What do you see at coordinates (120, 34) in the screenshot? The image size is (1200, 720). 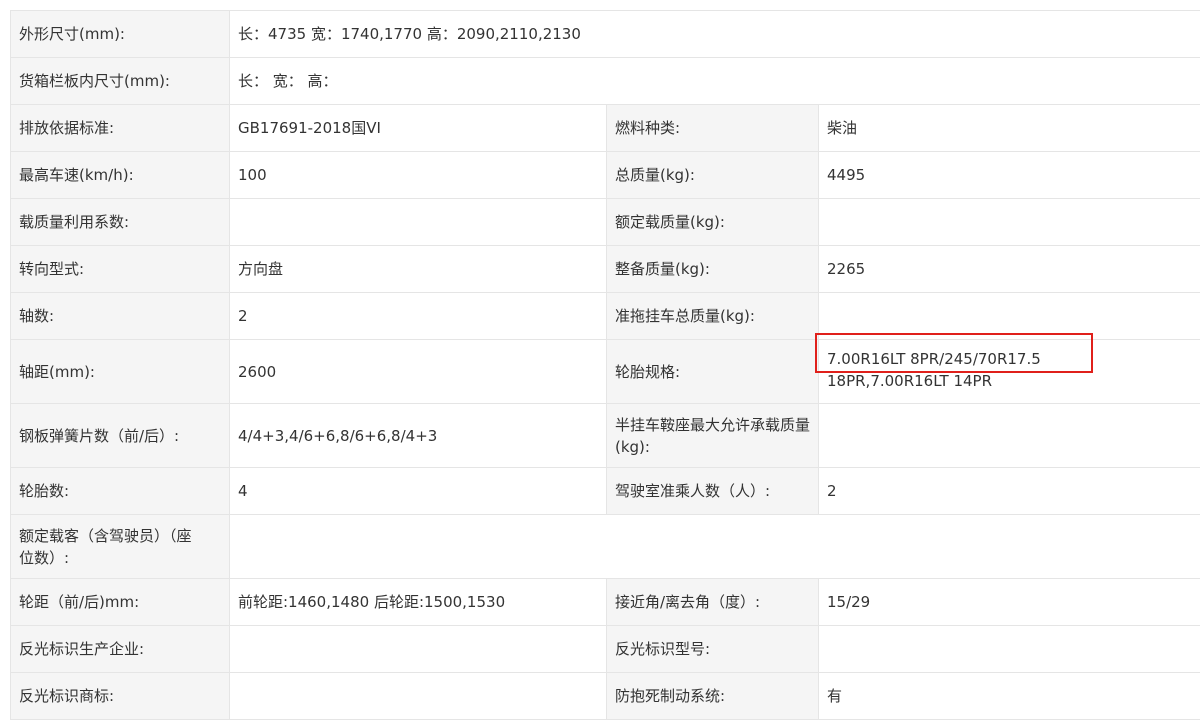 I see `spec-label: 外形尺寸(mm):` at bounding box center [120, 34].